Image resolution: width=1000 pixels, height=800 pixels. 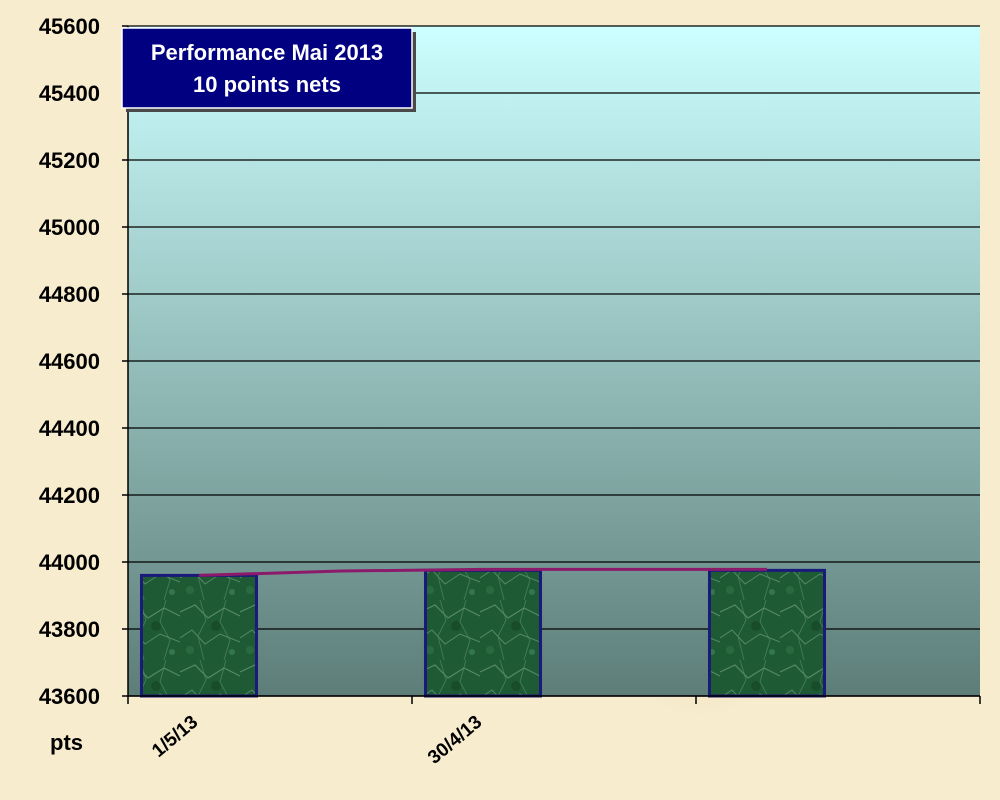 I want to click on bars, so click(x=483, y=633).